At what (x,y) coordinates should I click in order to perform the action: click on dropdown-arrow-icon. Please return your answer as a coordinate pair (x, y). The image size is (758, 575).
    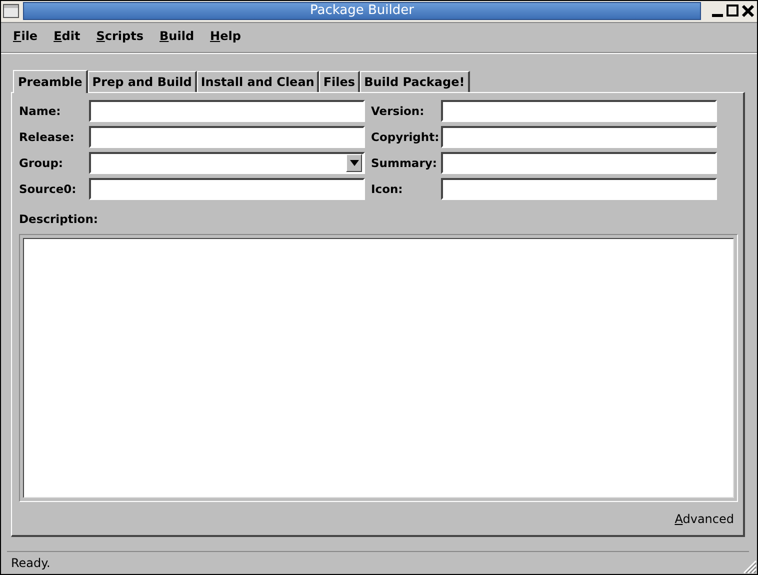
    Looking at the image, I should click on (354, 163).